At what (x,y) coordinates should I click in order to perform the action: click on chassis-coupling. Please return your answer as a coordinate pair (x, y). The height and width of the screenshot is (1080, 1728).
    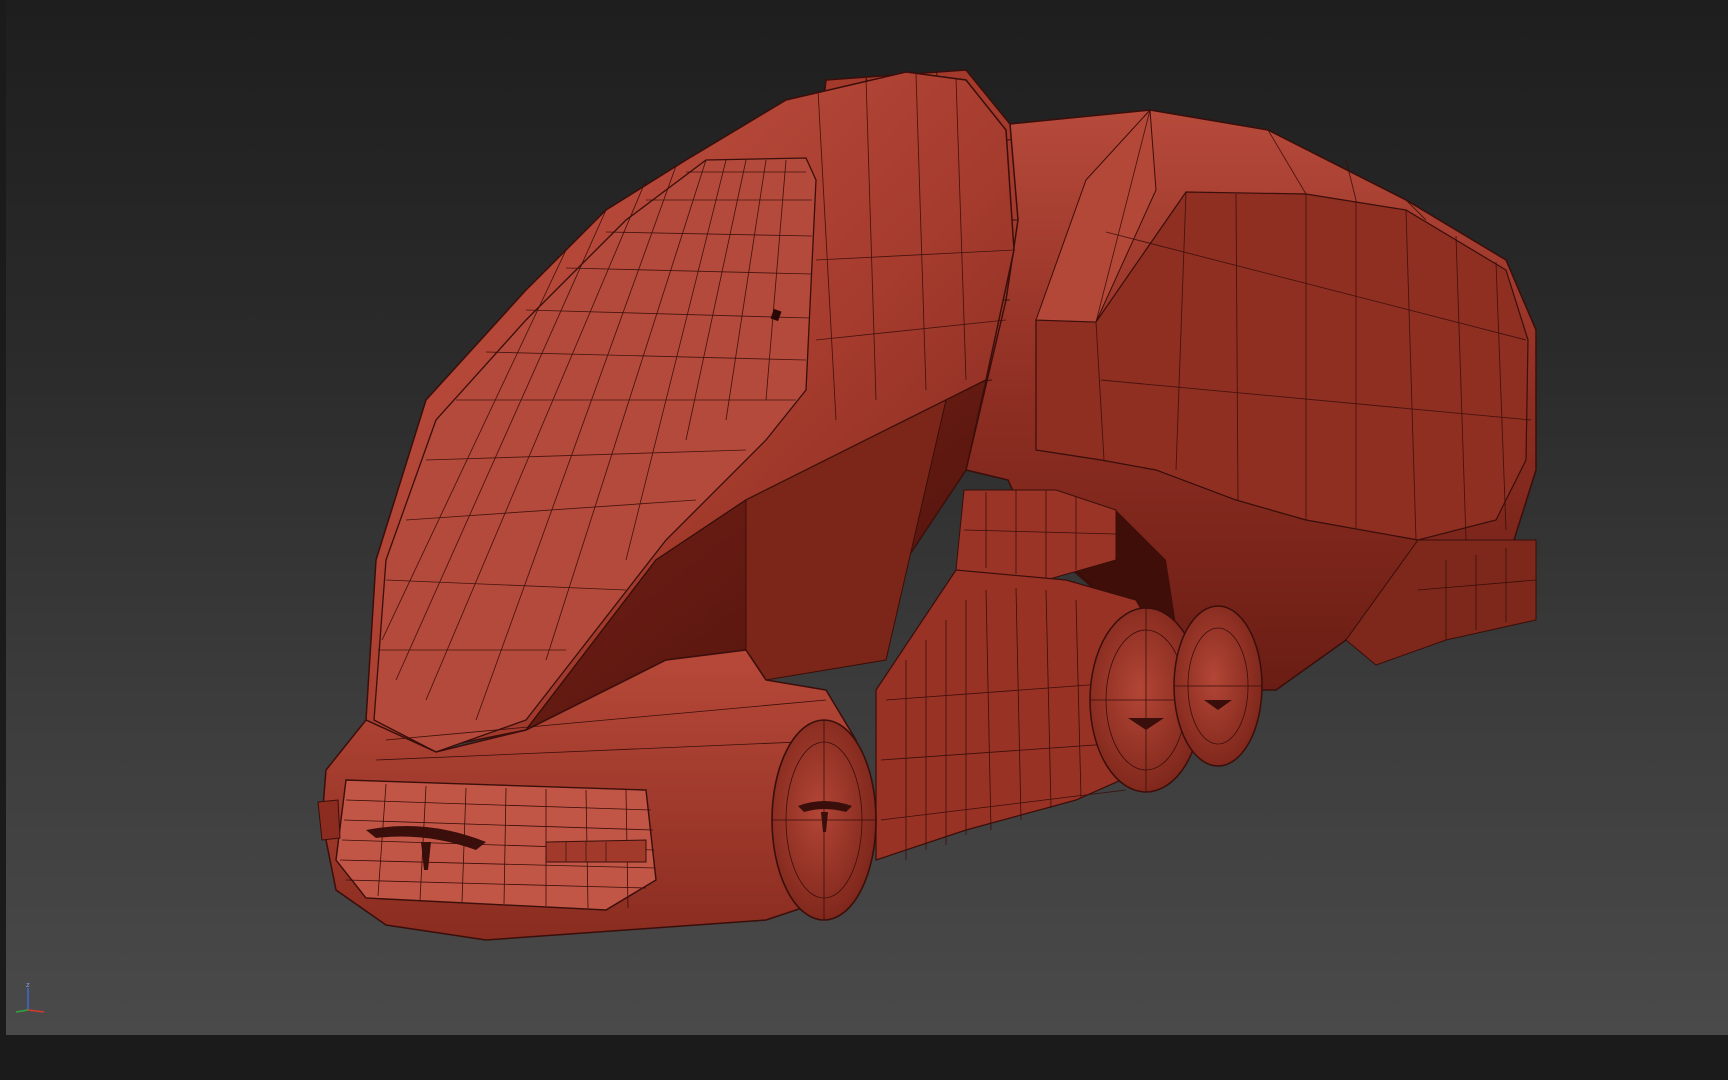
    Looking at the image, I should click on (1036, 535).